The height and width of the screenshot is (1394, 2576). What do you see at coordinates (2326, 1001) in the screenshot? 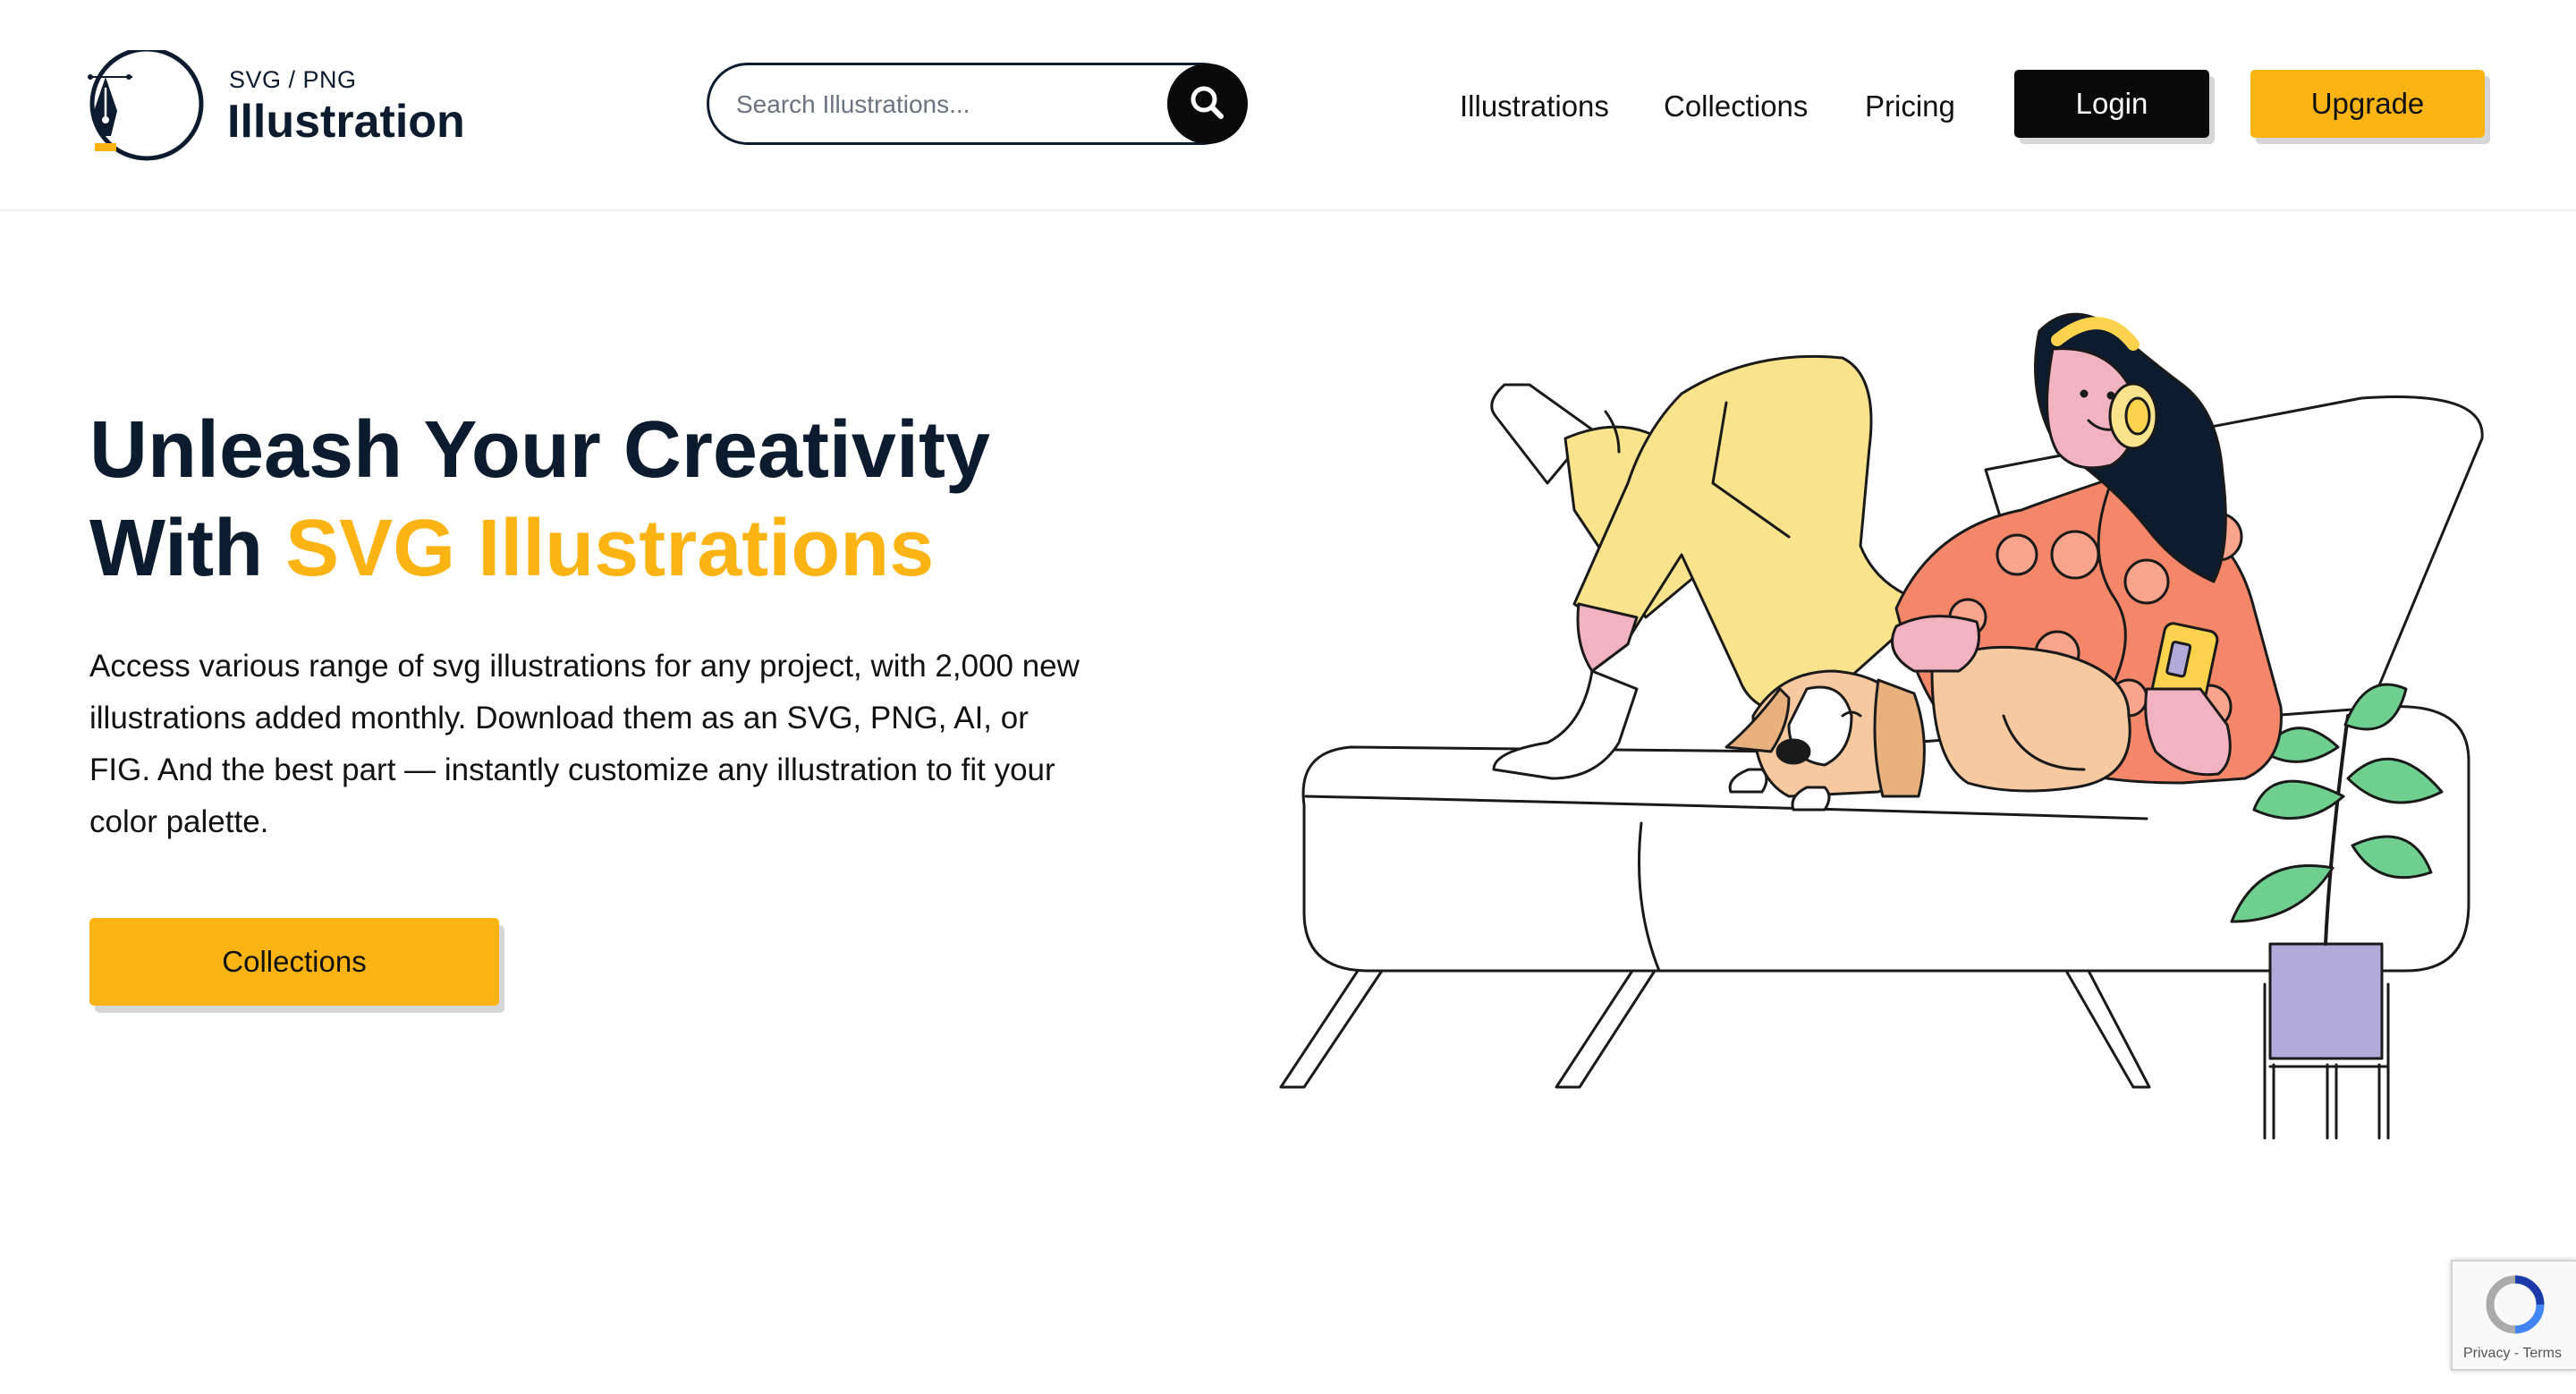
I see `plant-pot` at bounding box center [2326, 1001].